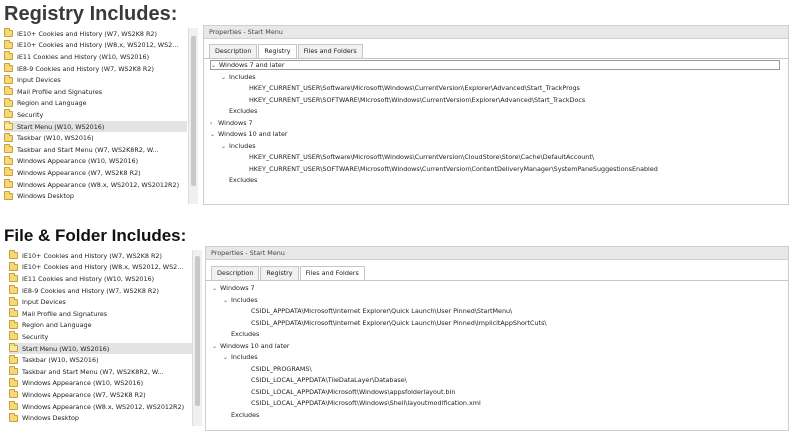 The height and width of the screenshot is (445, 791). Describe the element at coordinates (87, 33) in the screenshot. I see `list-item-label: IE10+ Cookies and History (W7, WS2K8 R2)` at that location.